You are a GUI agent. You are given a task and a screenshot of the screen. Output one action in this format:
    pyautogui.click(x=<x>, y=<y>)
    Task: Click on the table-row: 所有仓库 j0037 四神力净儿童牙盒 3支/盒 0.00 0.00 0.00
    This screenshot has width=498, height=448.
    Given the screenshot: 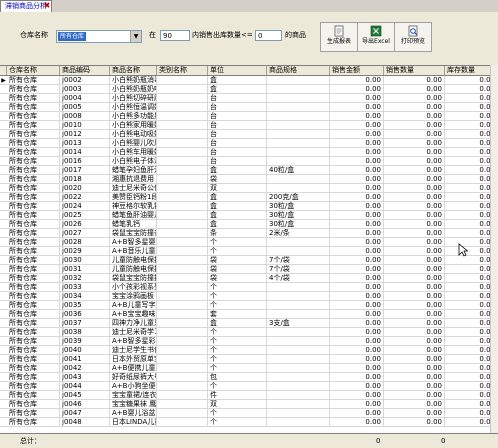 What is the action you would take?
    pyautogui.click(x=249, y=323)
    